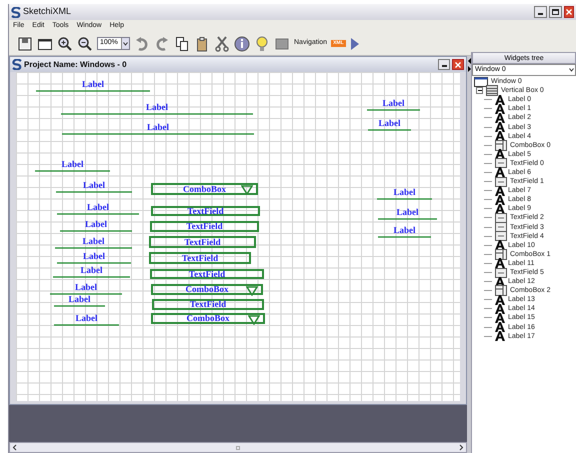 Image resolution: width=576 pixels, height=453 pixels. Describe the element at coordinates (355, 43) in the screenshot. I see `play-icon` at that location.